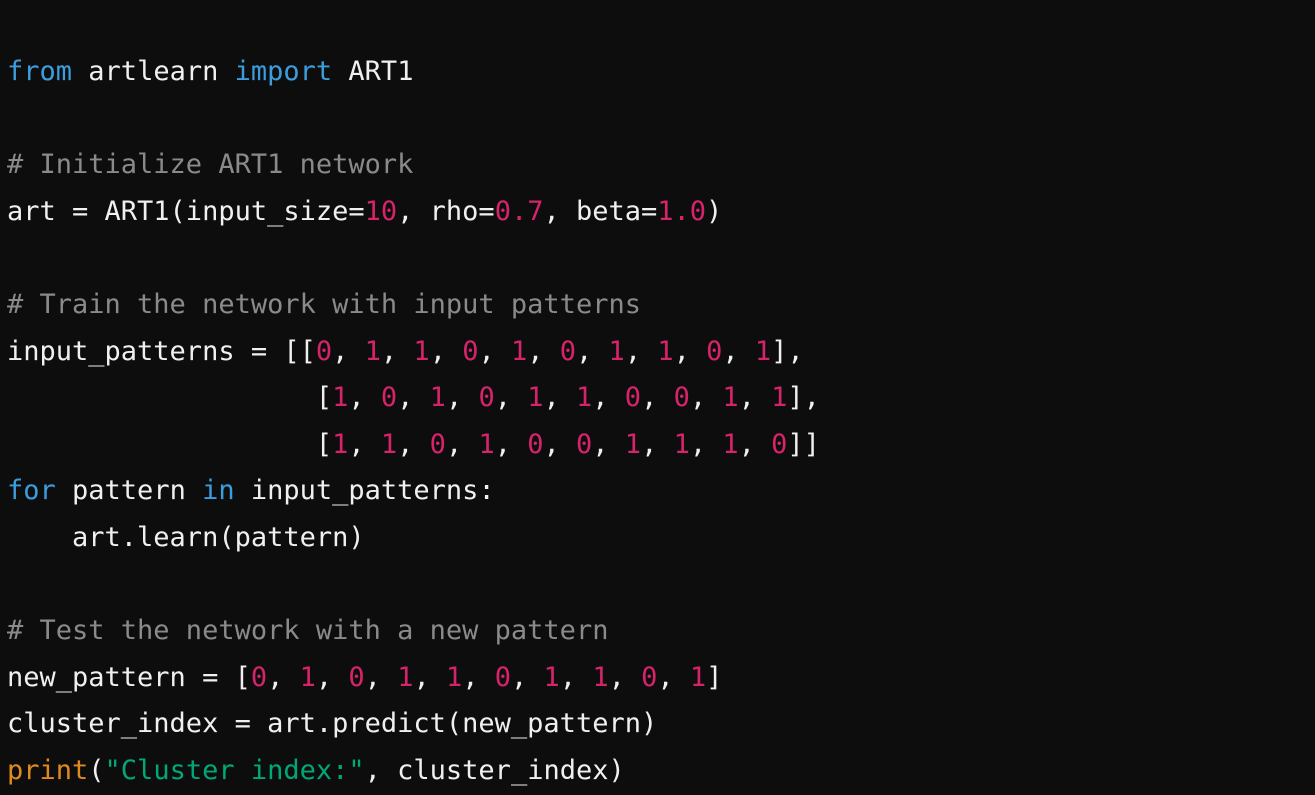 Image resolution: width=1315 pixels, height=795 pixels. Describe the element at coordinates (324, 304) in the screenshot. I see `token-comment: # Train the network with input patterns` at that location.